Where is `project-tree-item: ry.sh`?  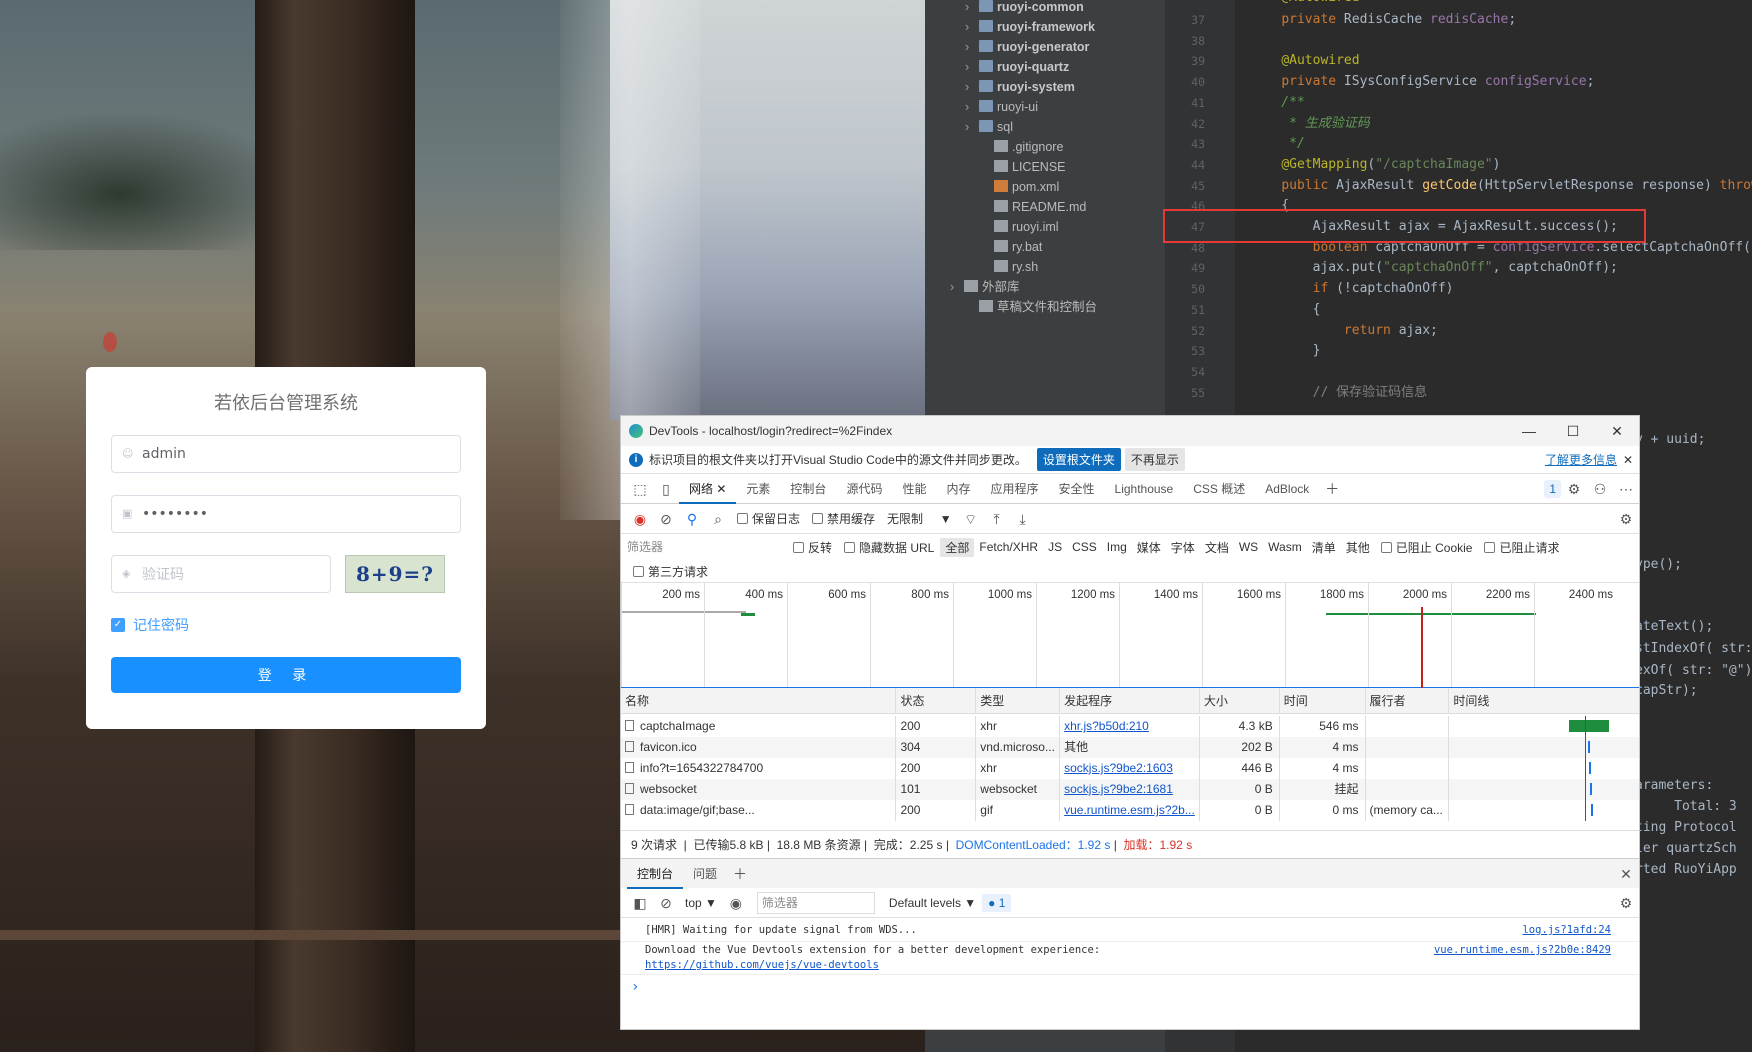
project-tree-item: ry.sh is located at coordinates (1009, 267).